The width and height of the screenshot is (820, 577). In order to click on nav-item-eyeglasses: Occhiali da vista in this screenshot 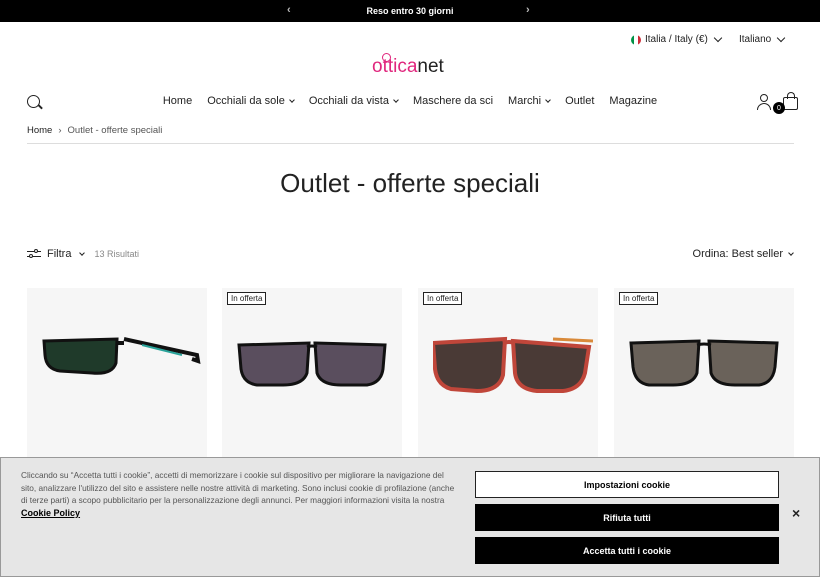, I will do `click(353, 101)`.